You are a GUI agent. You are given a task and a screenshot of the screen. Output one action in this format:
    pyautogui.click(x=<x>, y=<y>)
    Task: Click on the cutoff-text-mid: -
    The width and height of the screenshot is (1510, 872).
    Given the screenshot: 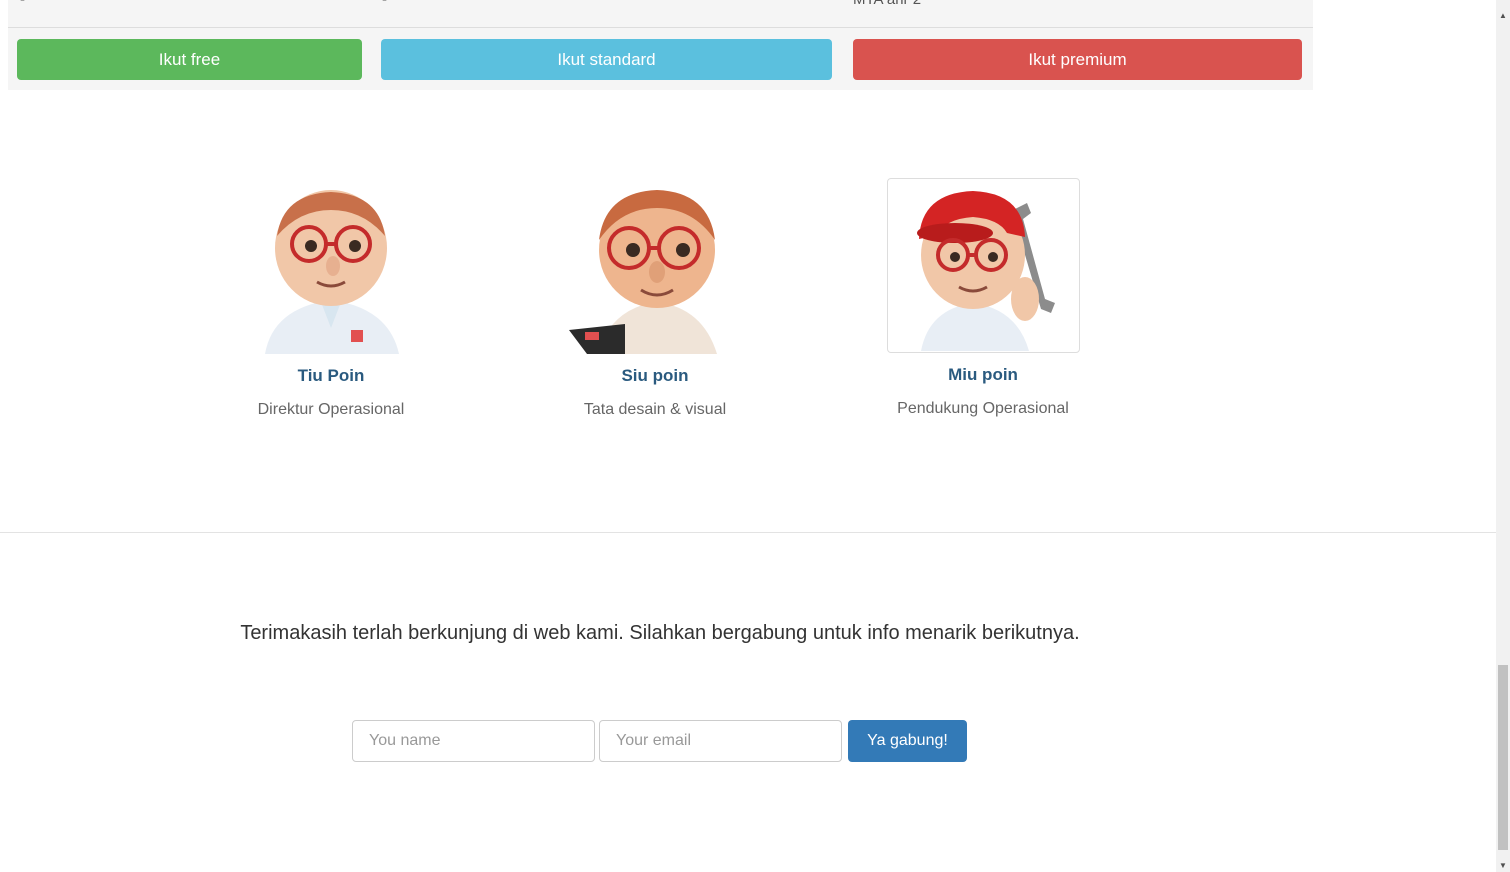 What is the action you would take?
    pyautogui.click(x=384, y=4)
    